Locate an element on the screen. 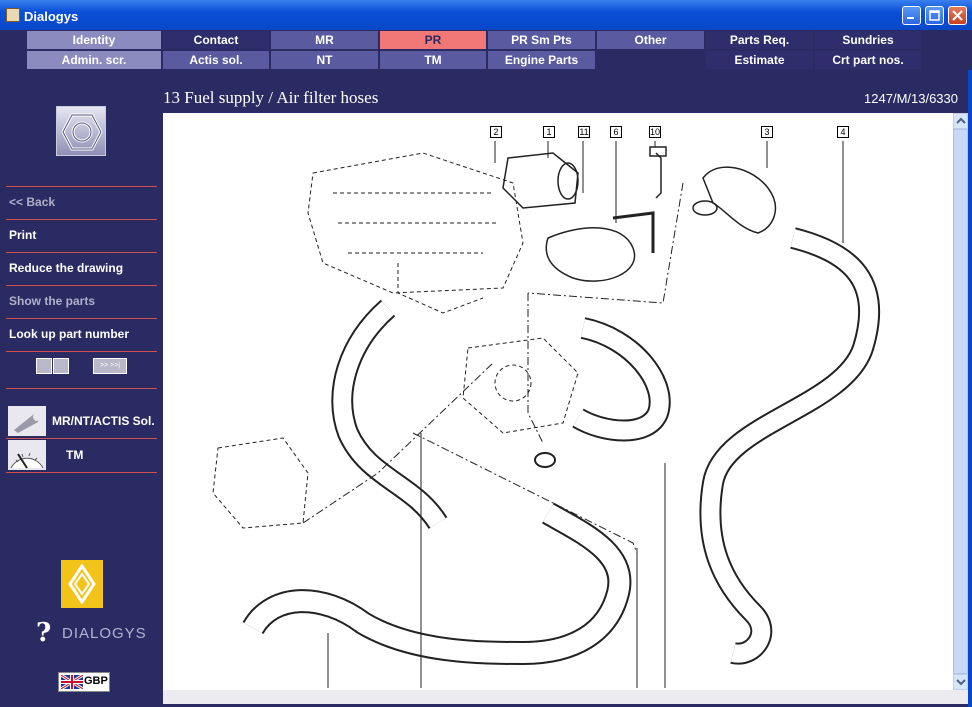 This screenshot has height=707, width=972. tab-nt: NT is located at coordinates (324, 60).